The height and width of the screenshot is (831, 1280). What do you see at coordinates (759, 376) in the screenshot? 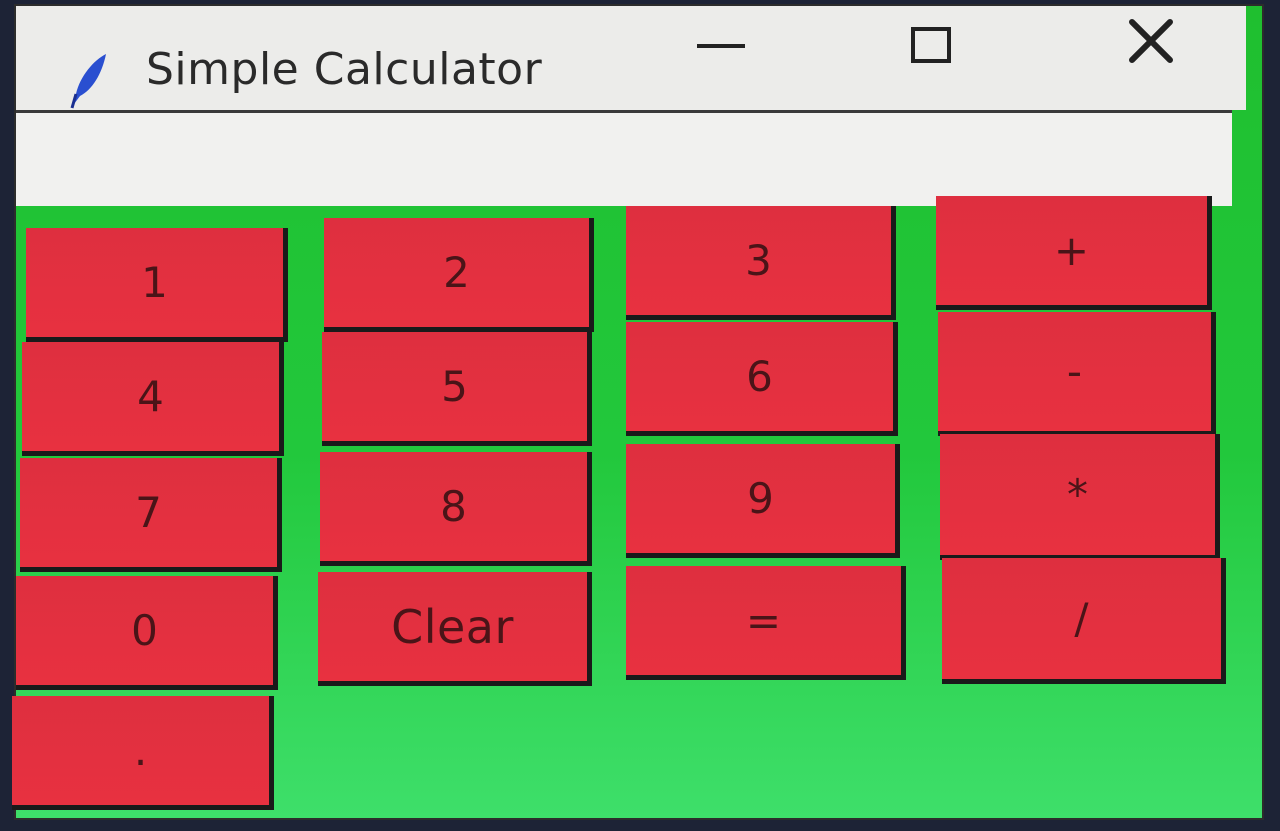
I see `button-6-label: 6` at bounding box center [759, 376].